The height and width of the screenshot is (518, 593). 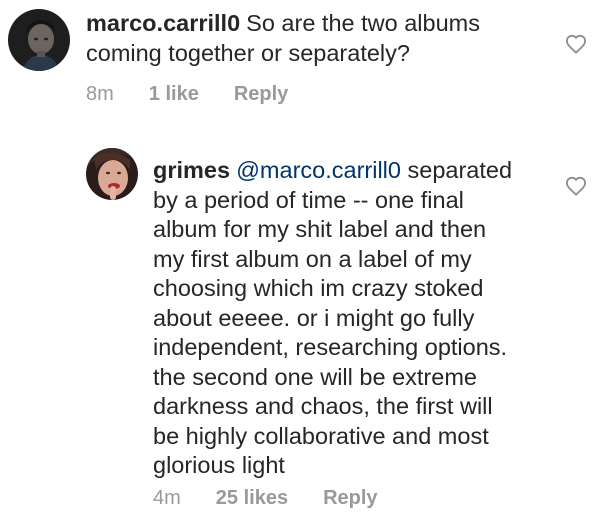 What do you see at coordinates (318, 288) in the screenshot?
I see `comment-text-line: choosing which im crazy stoked` at bounding box center [318, 288].